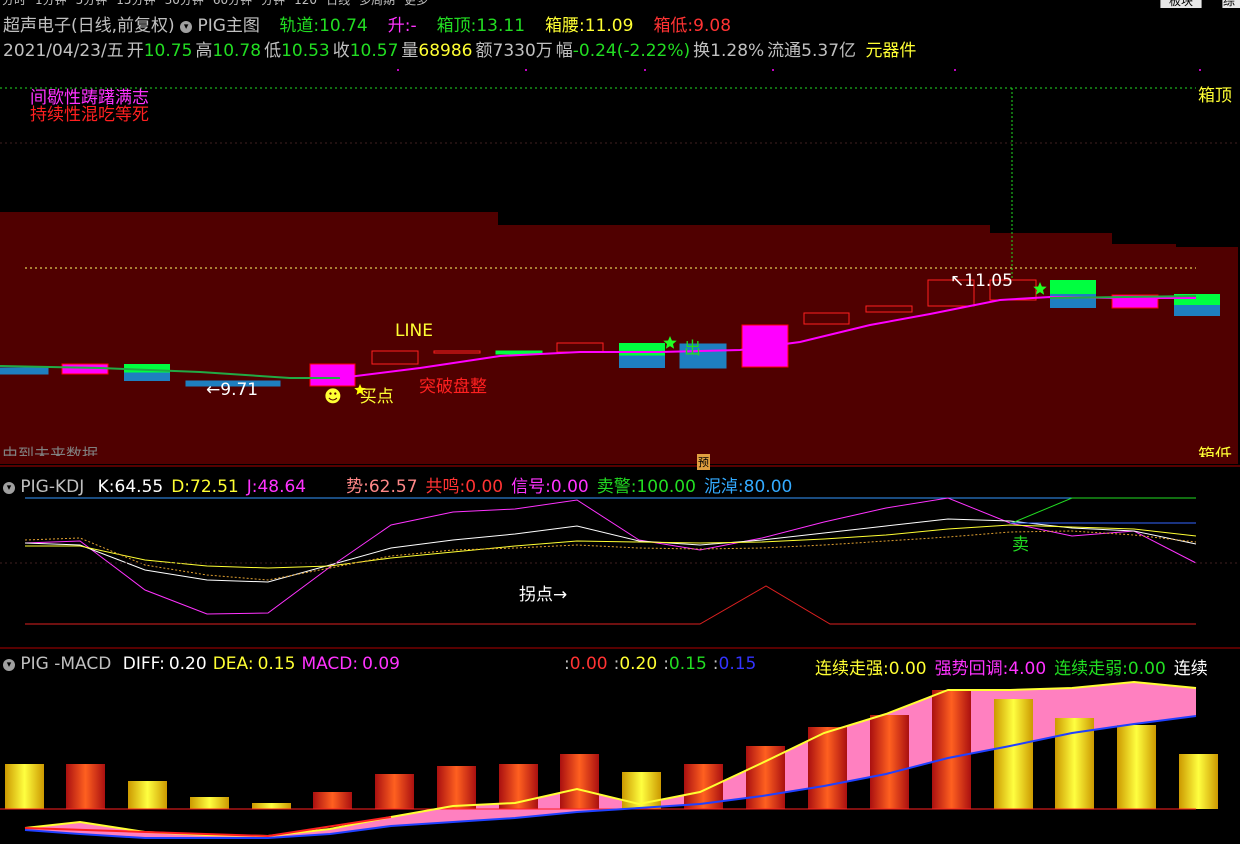 This screenshot has width=1240, height=844. I want to click on high-mark-value: 11.05, so click(988, 281).